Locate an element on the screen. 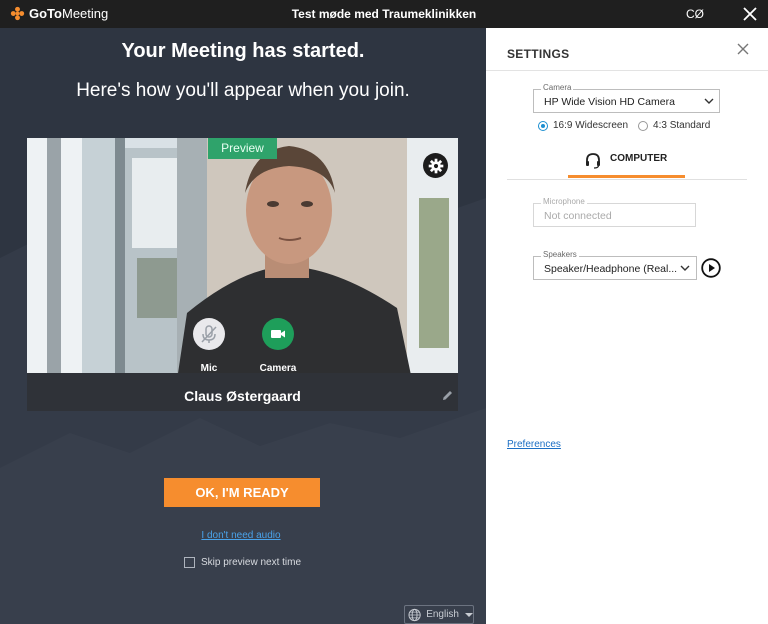 The width and height of the screenshot is (768, 624). ready-button: OK, I'M READY is located at coordinates (242, 492).